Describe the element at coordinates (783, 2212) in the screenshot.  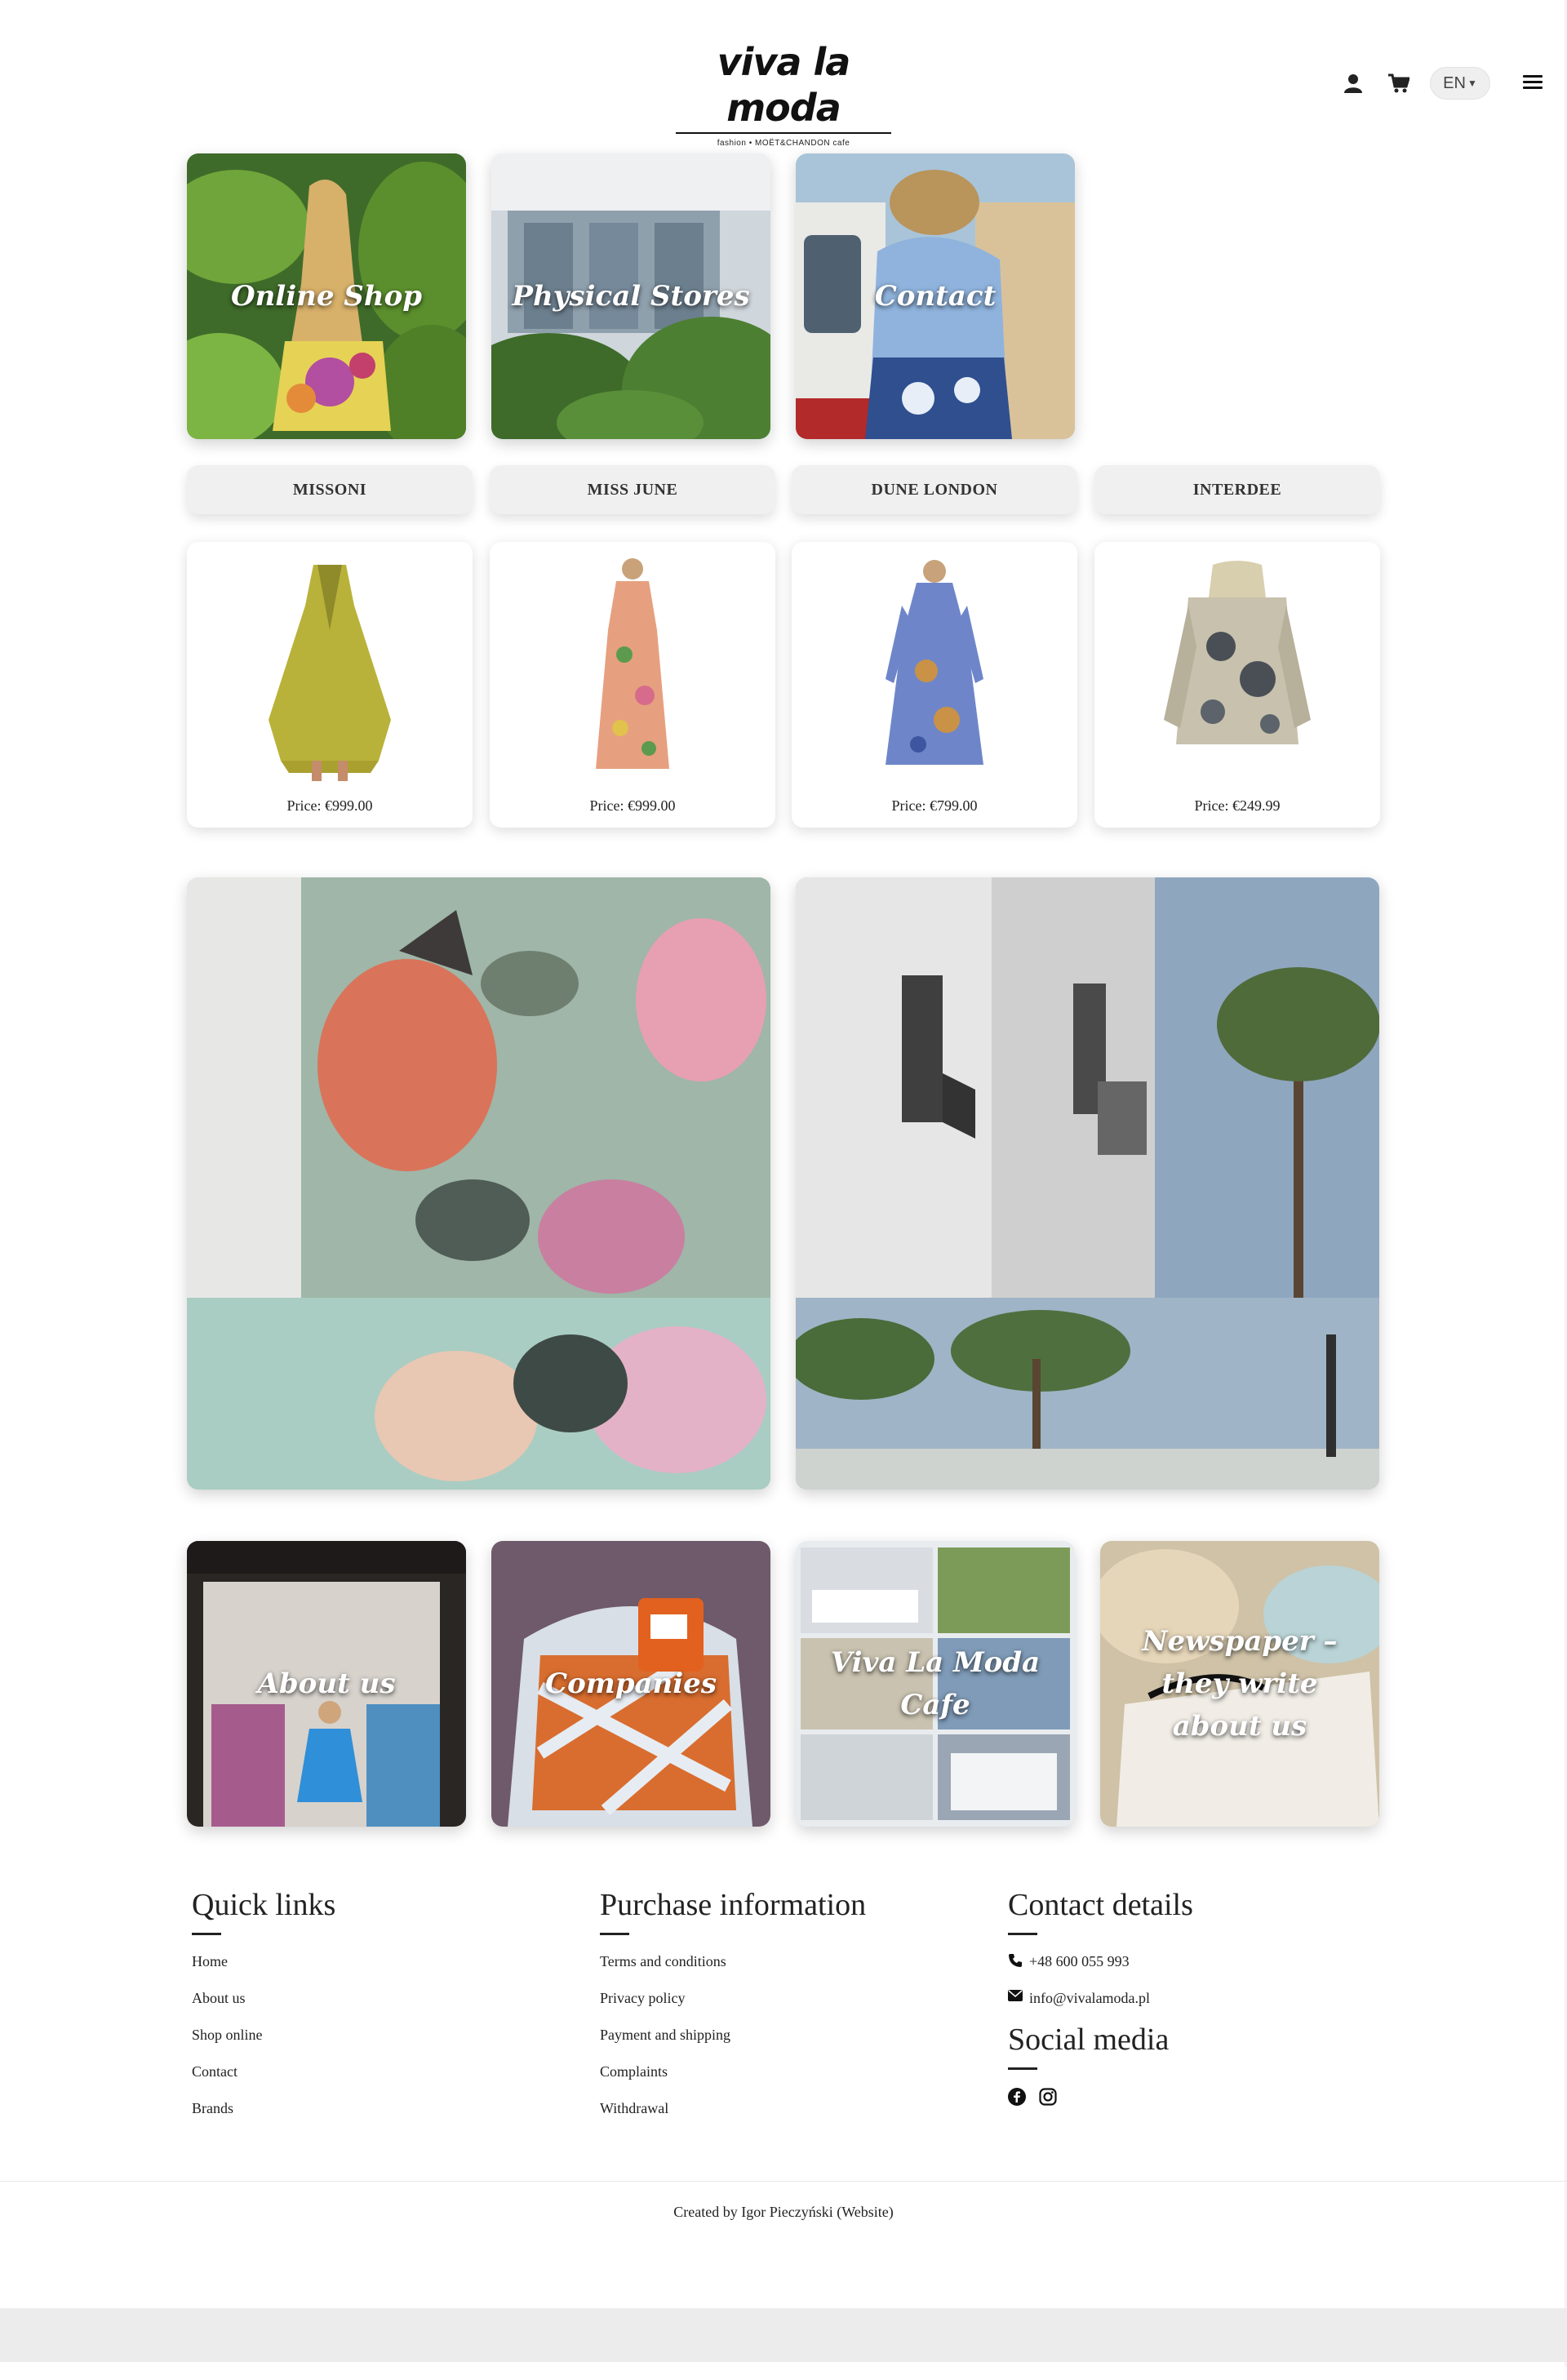
I see `site-credit: Created by Igor Pieczyński (Website)` at that location.